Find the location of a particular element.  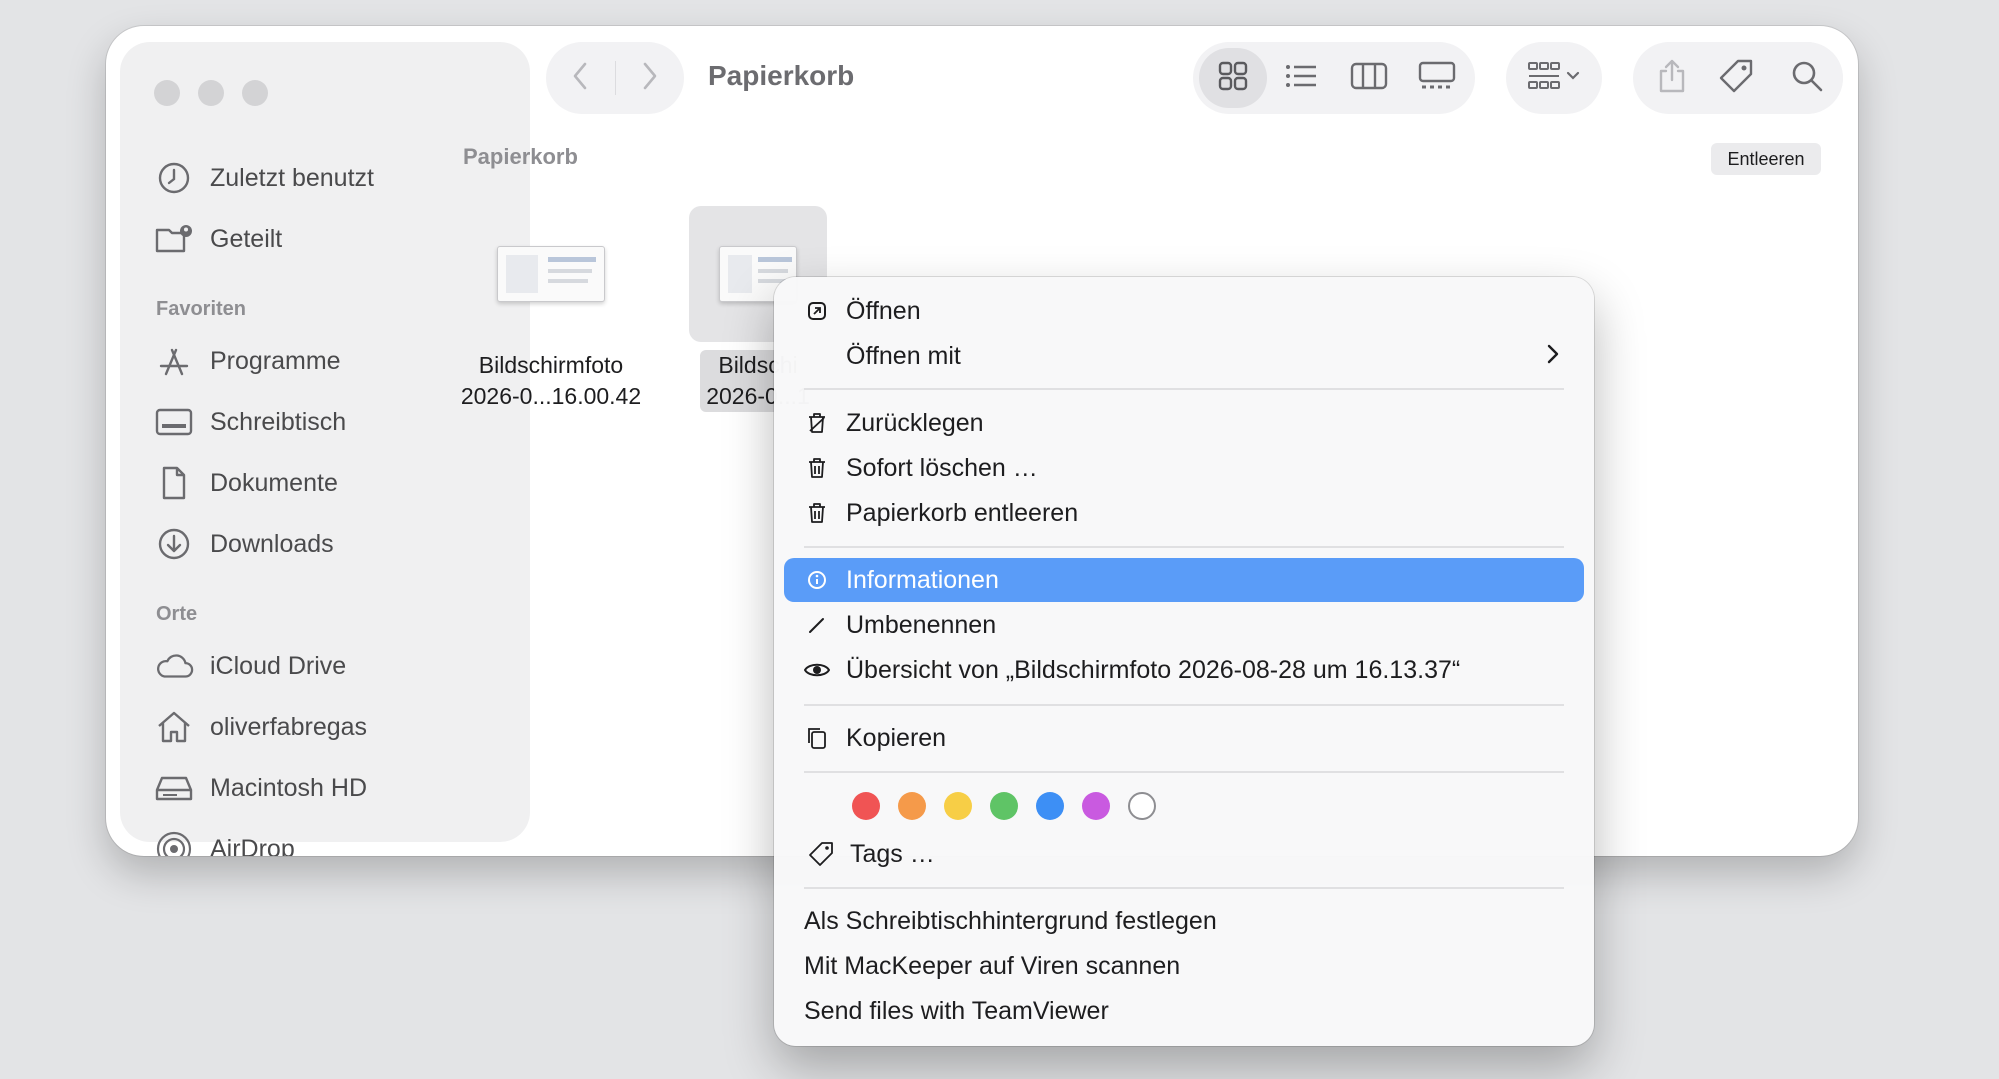

chevron-left-icon is located at coordinates (580, 78).